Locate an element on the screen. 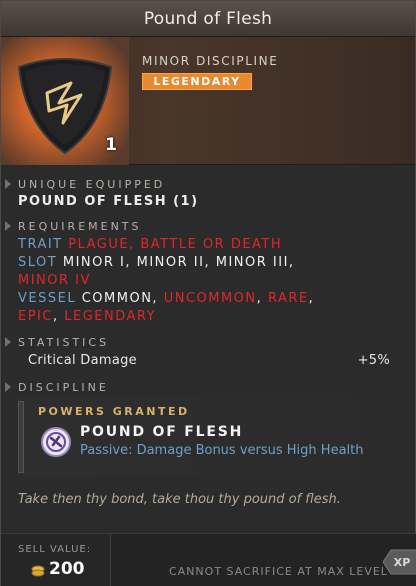 This screenshot has height=586, width=416. rarity-badge: LEGENDARY is located at coordinates (197, 81).